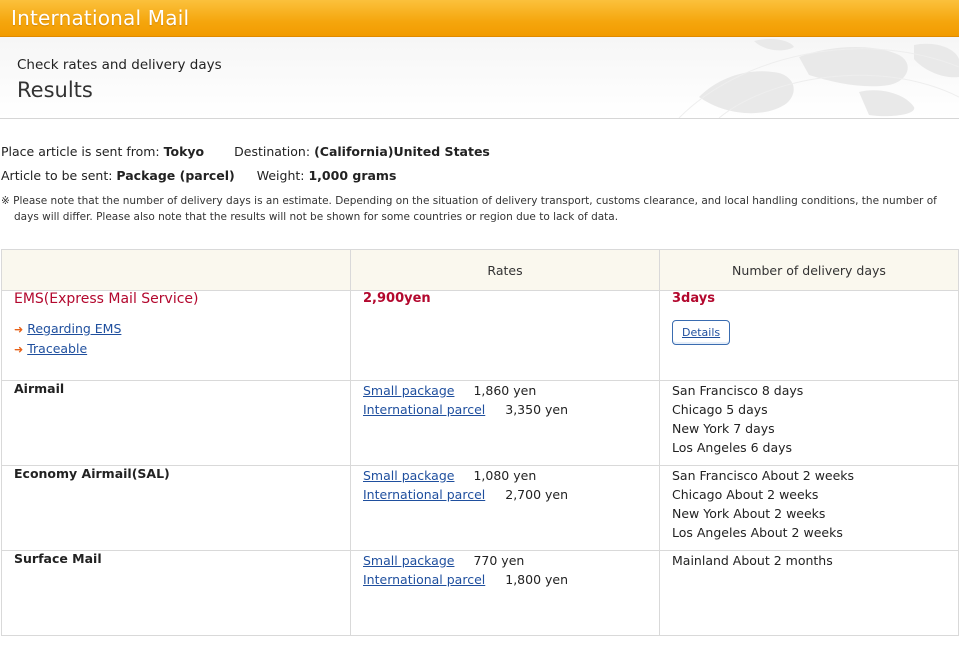 The height and width of the screenshot is (650, 959). Describe the element at coordinates (505, 390) in the screenshot. I see `rate-amount: 1,860 yen` at that location.